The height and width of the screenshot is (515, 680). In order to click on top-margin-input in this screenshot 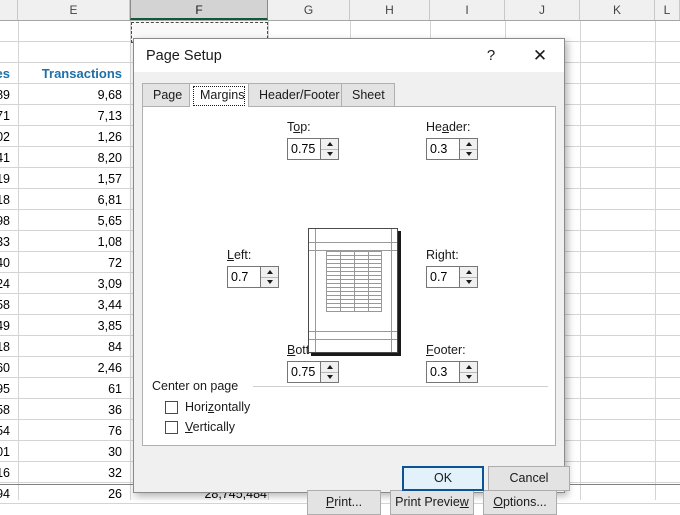, I will do `click(304, 149)`.